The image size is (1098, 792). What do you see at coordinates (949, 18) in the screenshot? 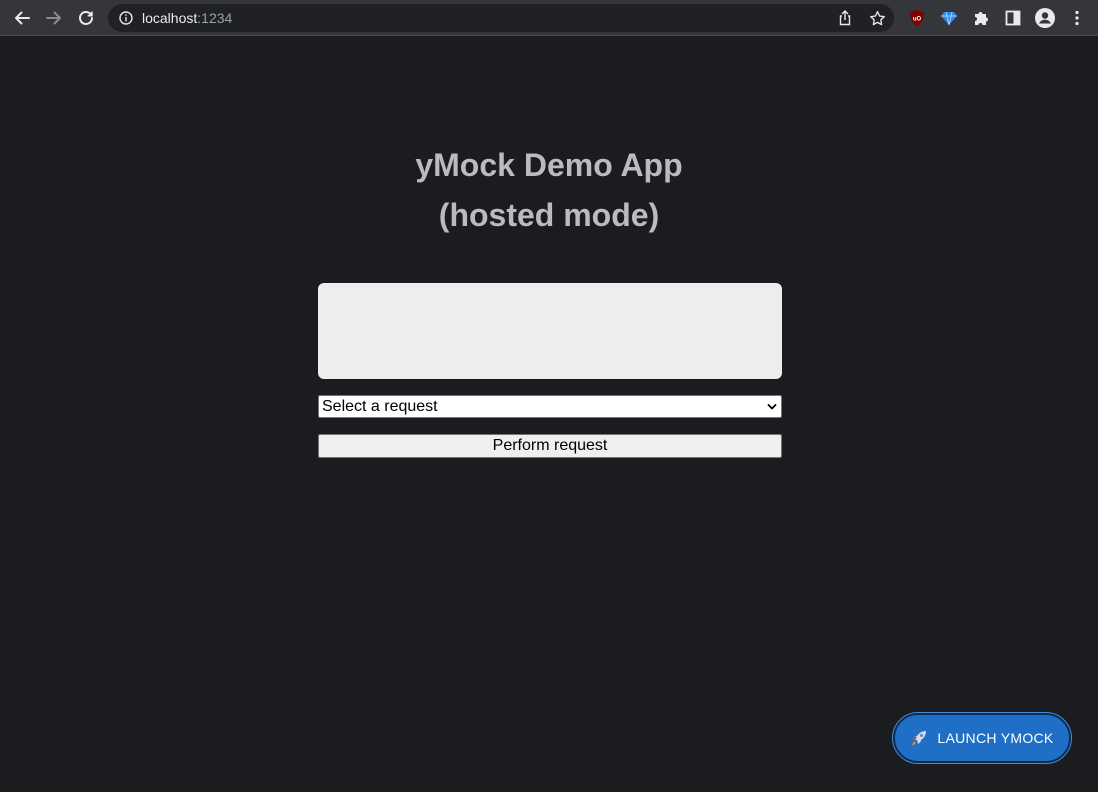
I see `gem-extension-icon` at bounding box center [949, 18].